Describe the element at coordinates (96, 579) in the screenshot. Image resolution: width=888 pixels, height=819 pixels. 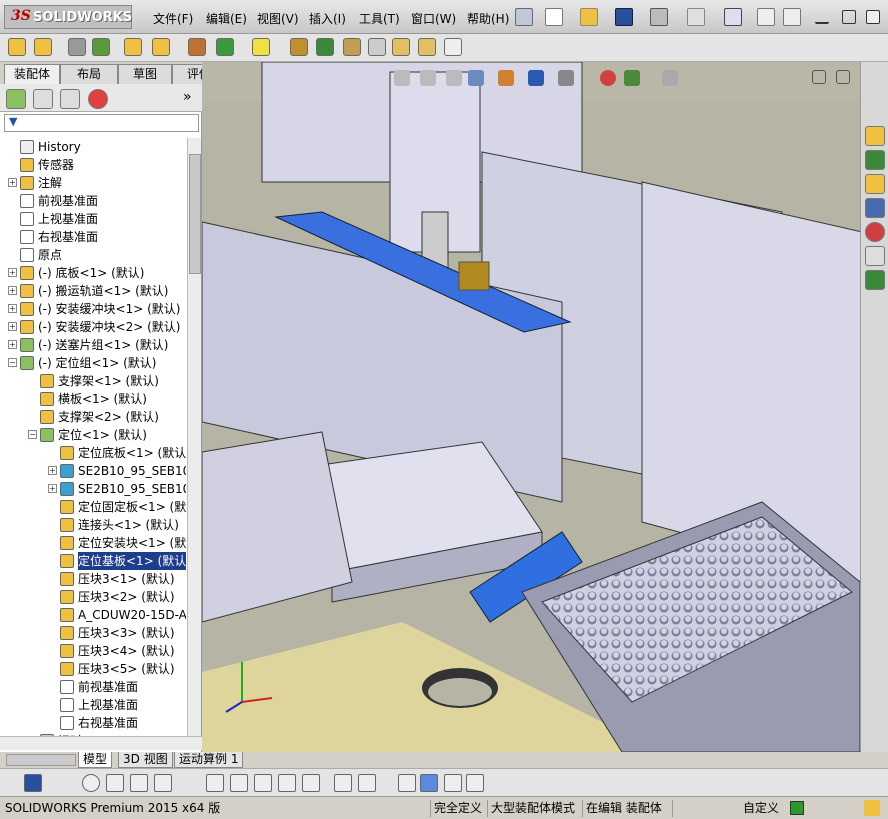
I see `tree-node: 压块3<1> (默认)` at that location.